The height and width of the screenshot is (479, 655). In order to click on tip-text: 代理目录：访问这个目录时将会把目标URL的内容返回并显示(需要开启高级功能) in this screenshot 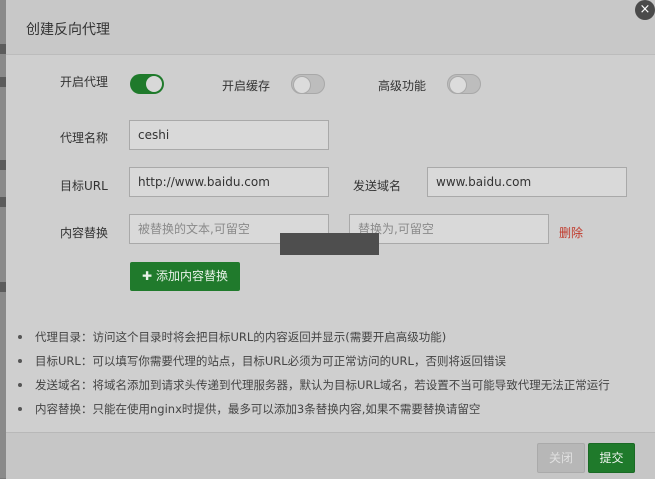, I will do `click(241, 337)`.